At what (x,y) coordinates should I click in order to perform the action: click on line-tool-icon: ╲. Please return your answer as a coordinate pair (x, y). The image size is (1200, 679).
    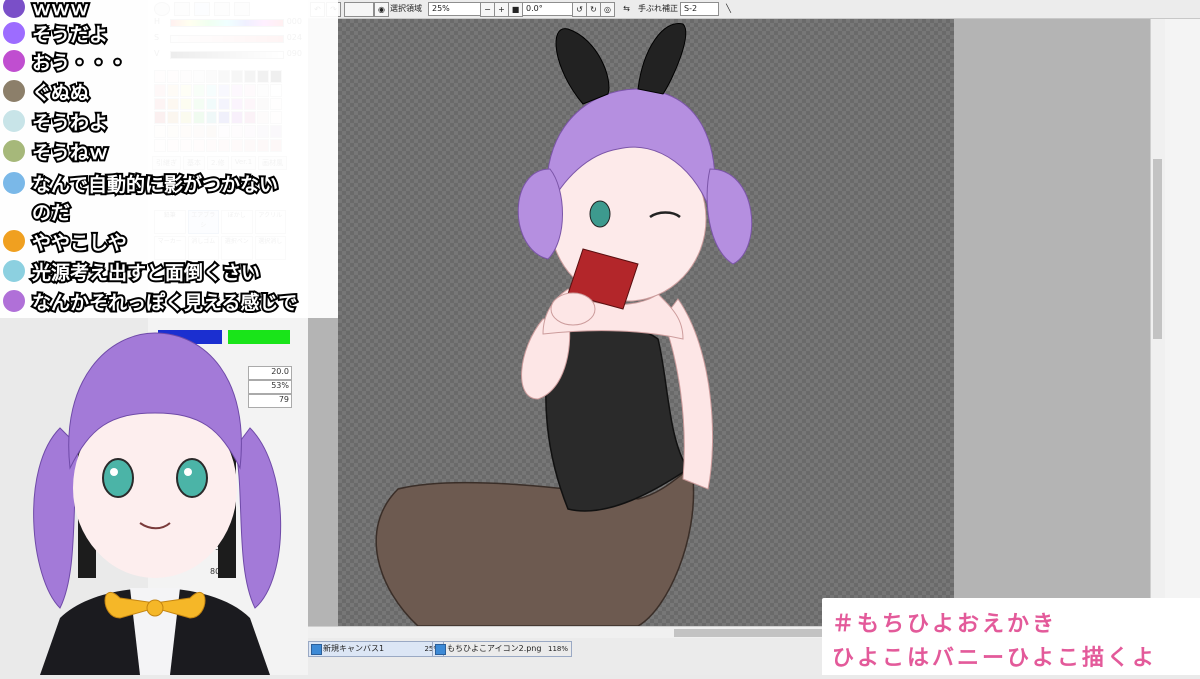
    Looking at the image, I should click on (728, 8).